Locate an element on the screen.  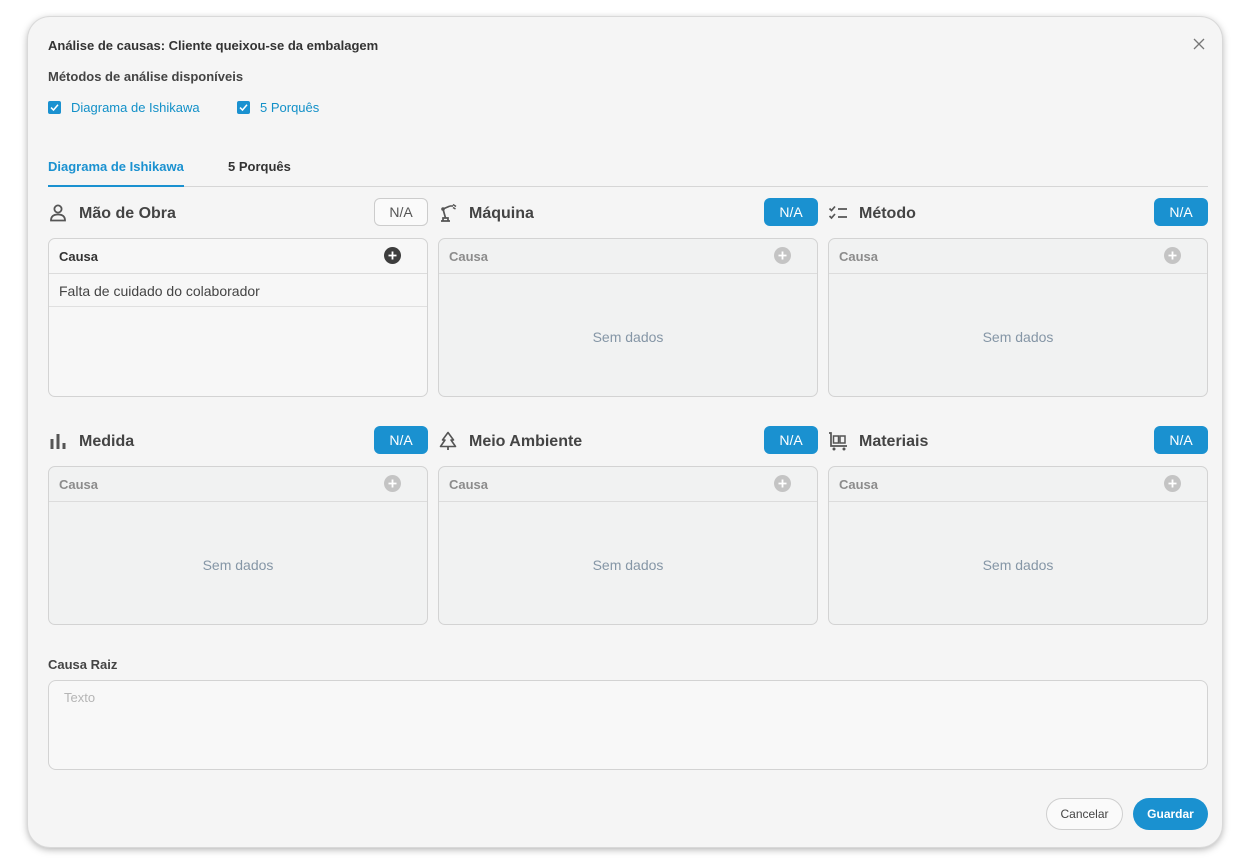
category-medida: Medida N/A Causa Sem dados is located at coordinates (238, 525).